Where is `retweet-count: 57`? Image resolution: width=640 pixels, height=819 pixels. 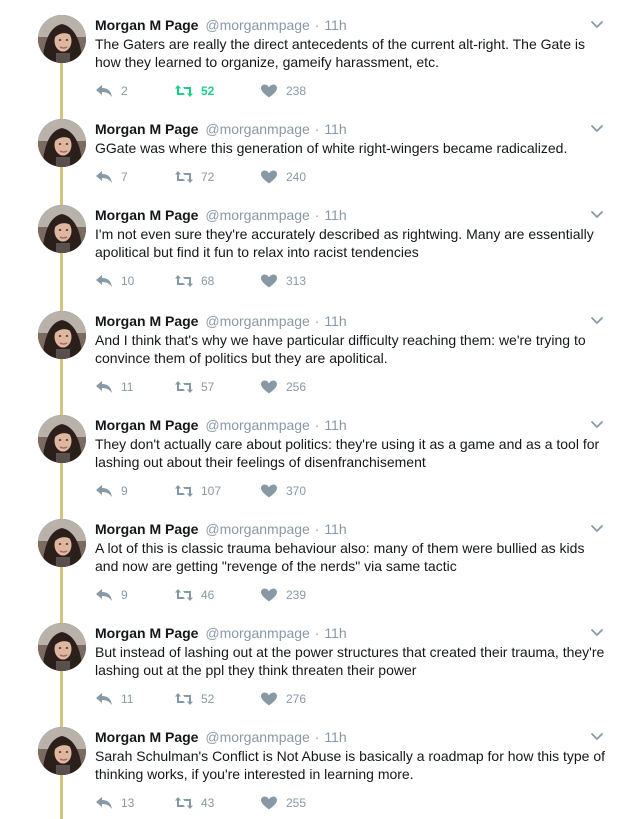 retweet-count: 57 is located at coordinates (208, 387).